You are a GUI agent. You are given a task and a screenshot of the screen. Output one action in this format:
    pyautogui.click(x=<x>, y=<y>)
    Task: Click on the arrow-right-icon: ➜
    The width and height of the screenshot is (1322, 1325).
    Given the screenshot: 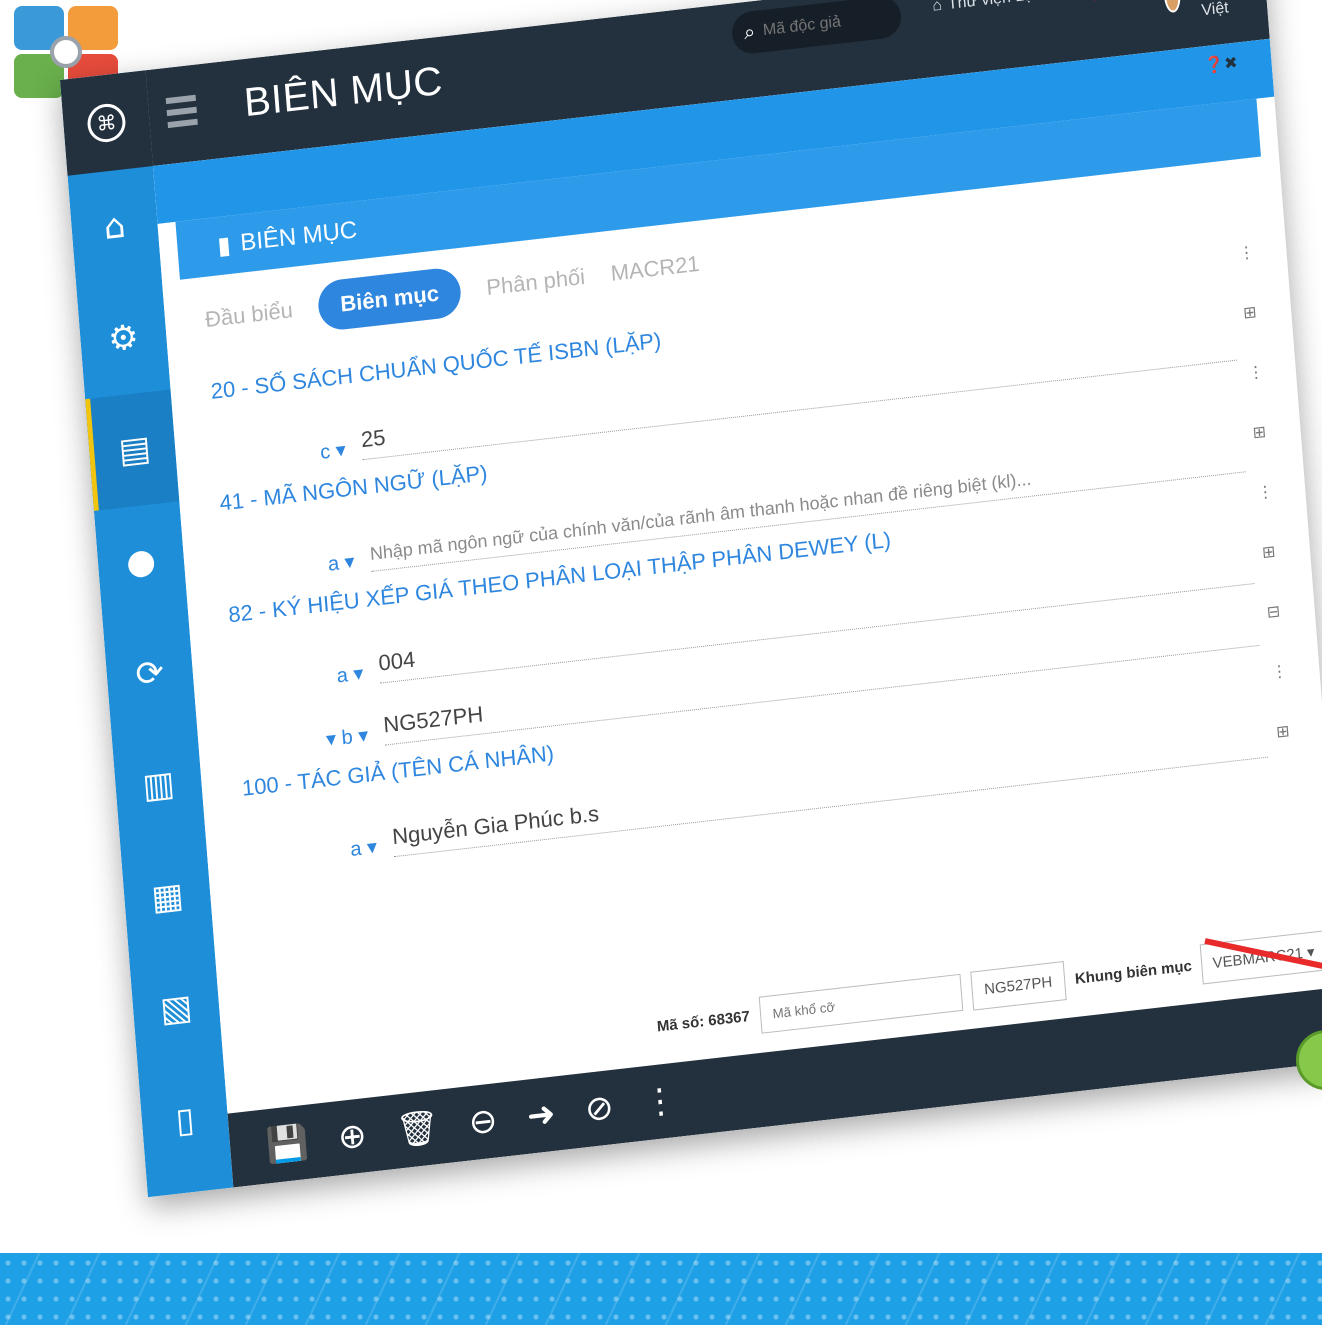 What is the action you would take?
    pyautogui.click(x=540, y=1115)
    